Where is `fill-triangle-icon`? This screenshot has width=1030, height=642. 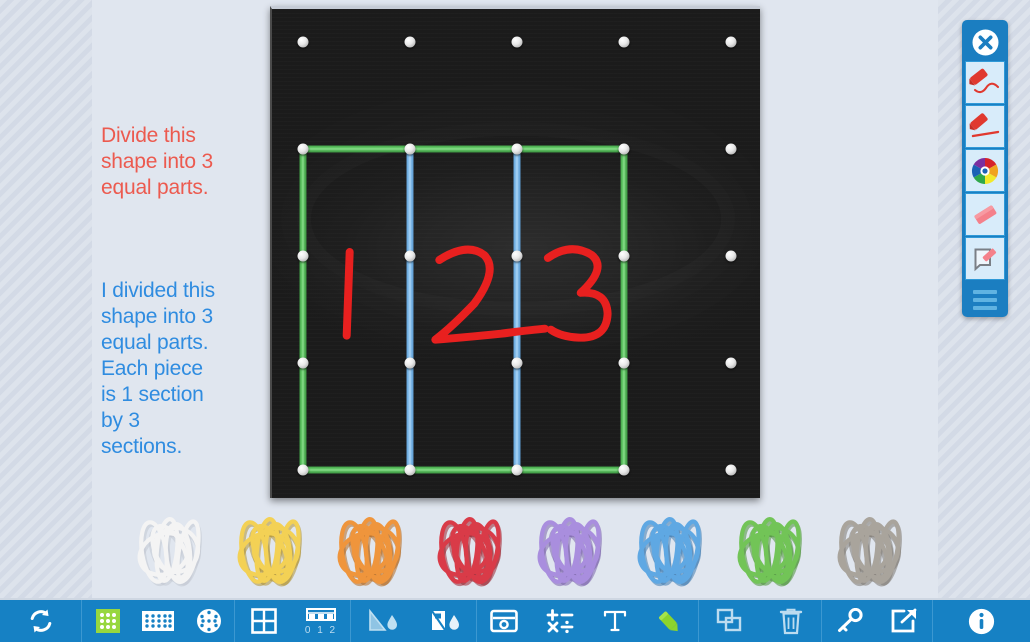 fill-triangle-icon is located at coordinates (383, 619).